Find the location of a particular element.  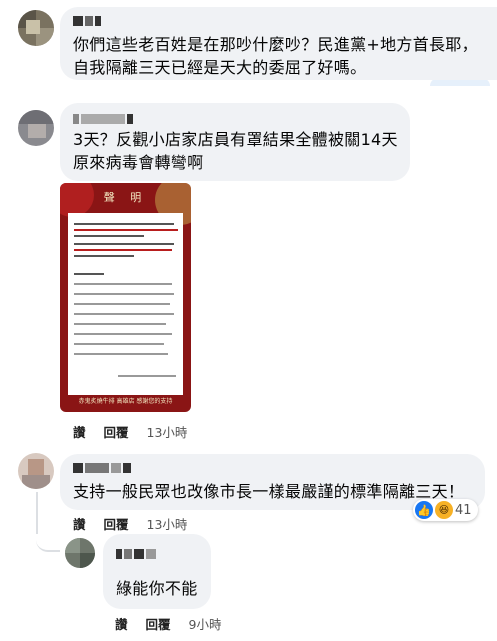

comment-bubble: 綠能你不能 is located at coordinates (157, 571).